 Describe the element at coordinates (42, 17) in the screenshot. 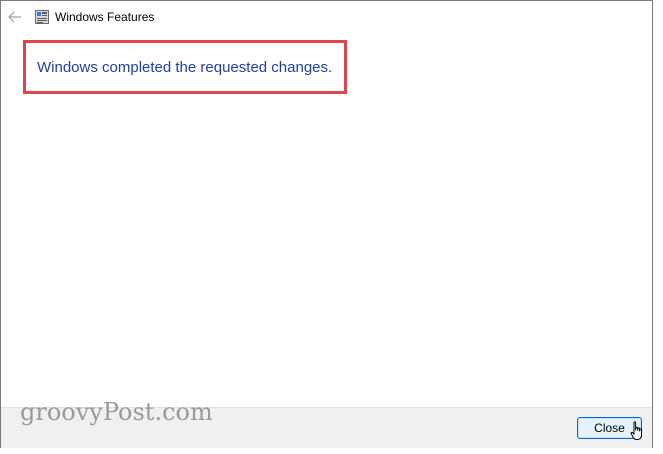

I see `windows-features-icon` at that location.